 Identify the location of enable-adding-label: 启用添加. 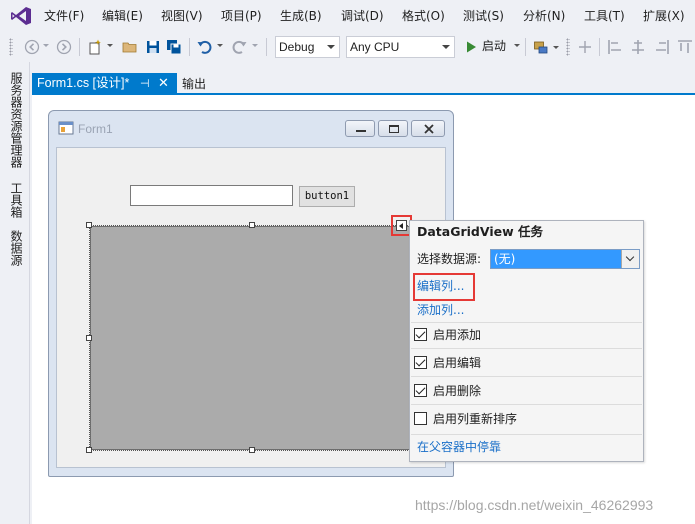
(457, 335).